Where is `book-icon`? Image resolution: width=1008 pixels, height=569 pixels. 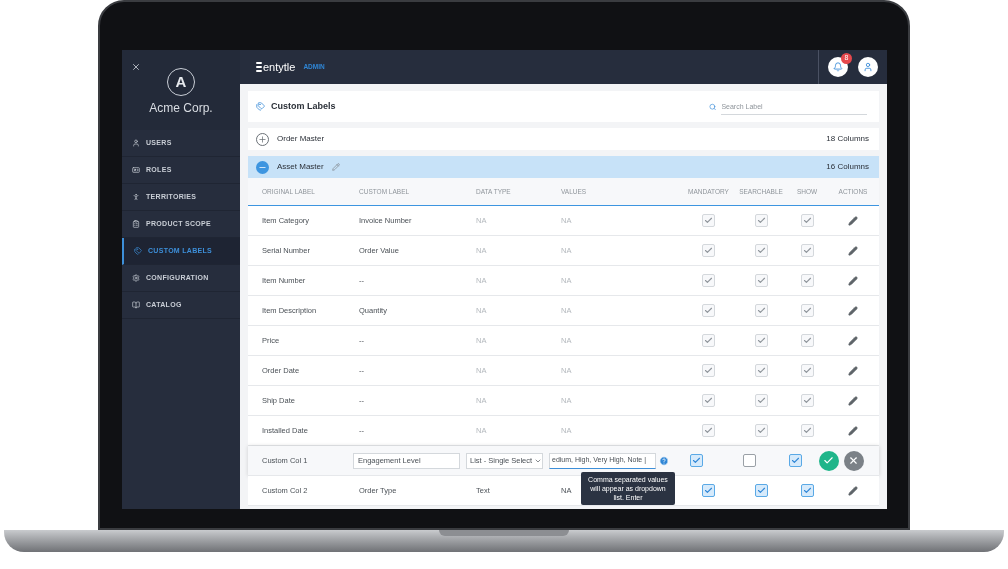
book-icon is located at coordinates (136, 305).